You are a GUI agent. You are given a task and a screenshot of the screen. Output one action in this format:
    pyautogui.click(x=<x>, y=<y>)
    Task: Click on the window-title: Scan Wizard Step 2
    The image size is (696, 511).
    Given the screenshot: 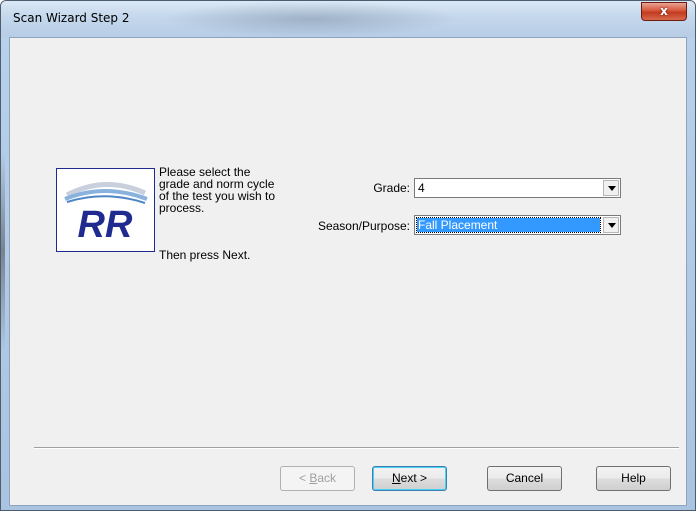 What is the action you would take?
    pyautogui.click(x=71, y=18)
    